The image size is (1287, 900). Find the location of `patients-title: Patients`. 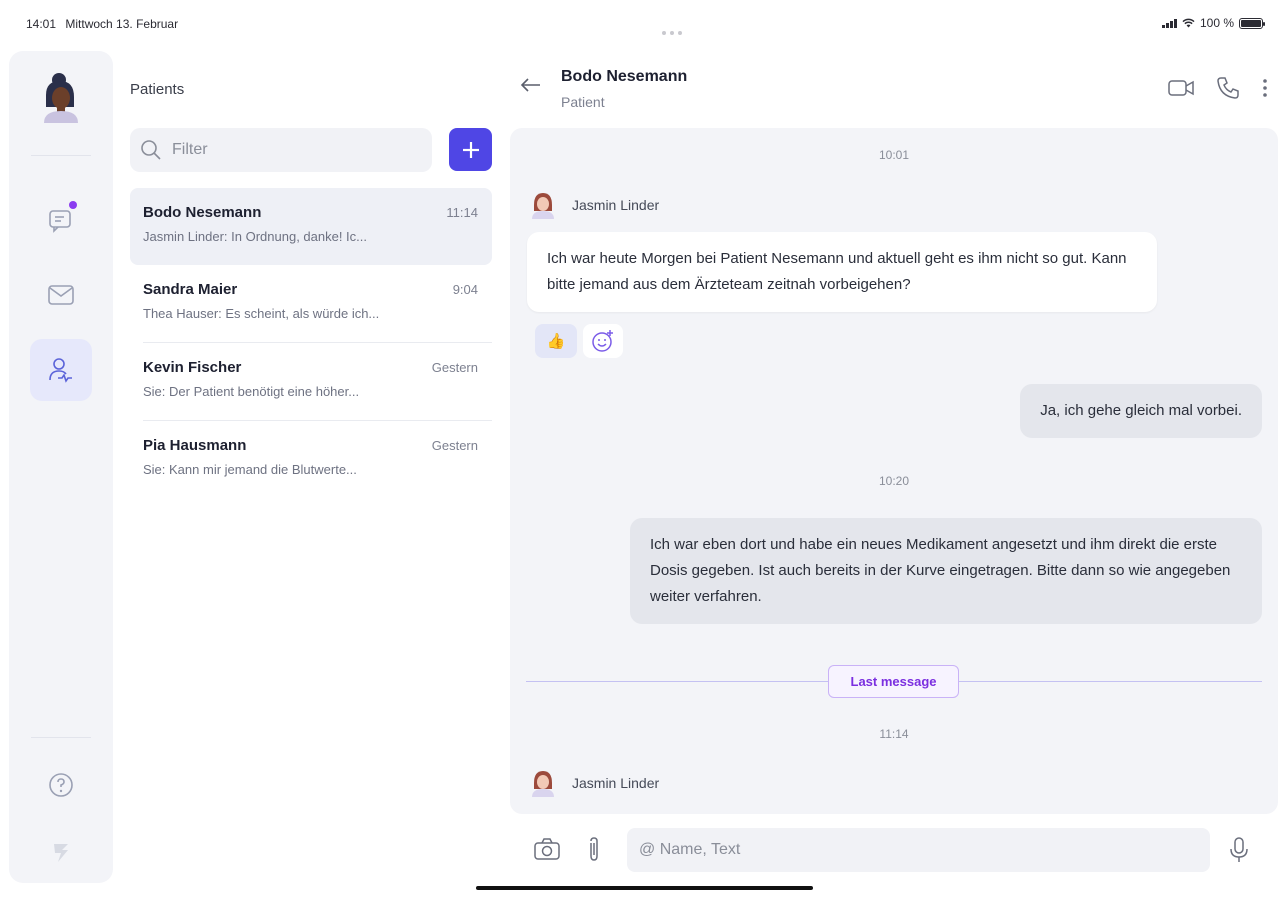

patients-title: Patients is located at coordinates (157, 89).